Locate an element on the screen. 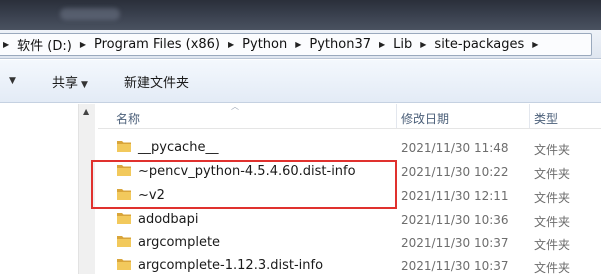 This screenshot has height=274, width=601. column-header-row: ︿ 名称 修改日期 类型 is located at coordinates (349, 115).